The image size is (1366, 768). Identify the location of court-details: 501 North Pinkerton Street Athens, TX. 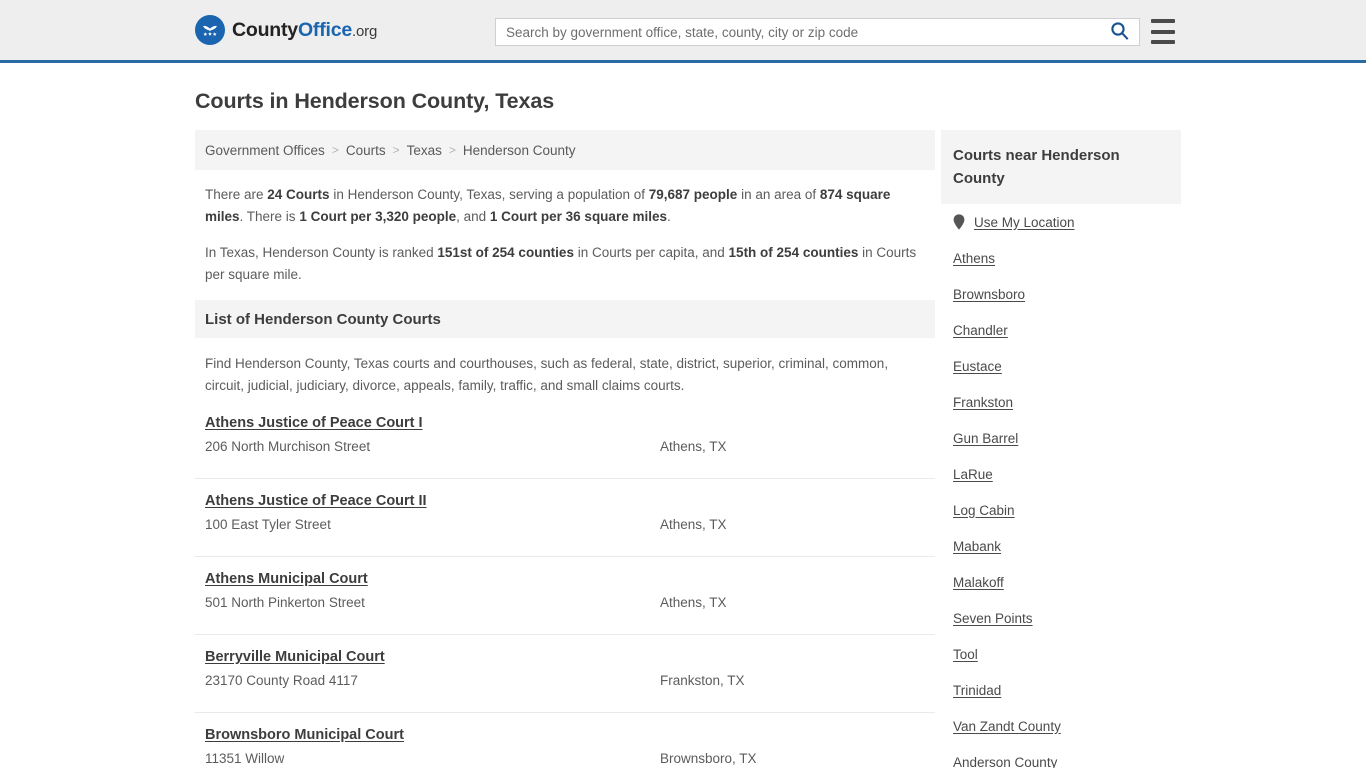
(570, 602).